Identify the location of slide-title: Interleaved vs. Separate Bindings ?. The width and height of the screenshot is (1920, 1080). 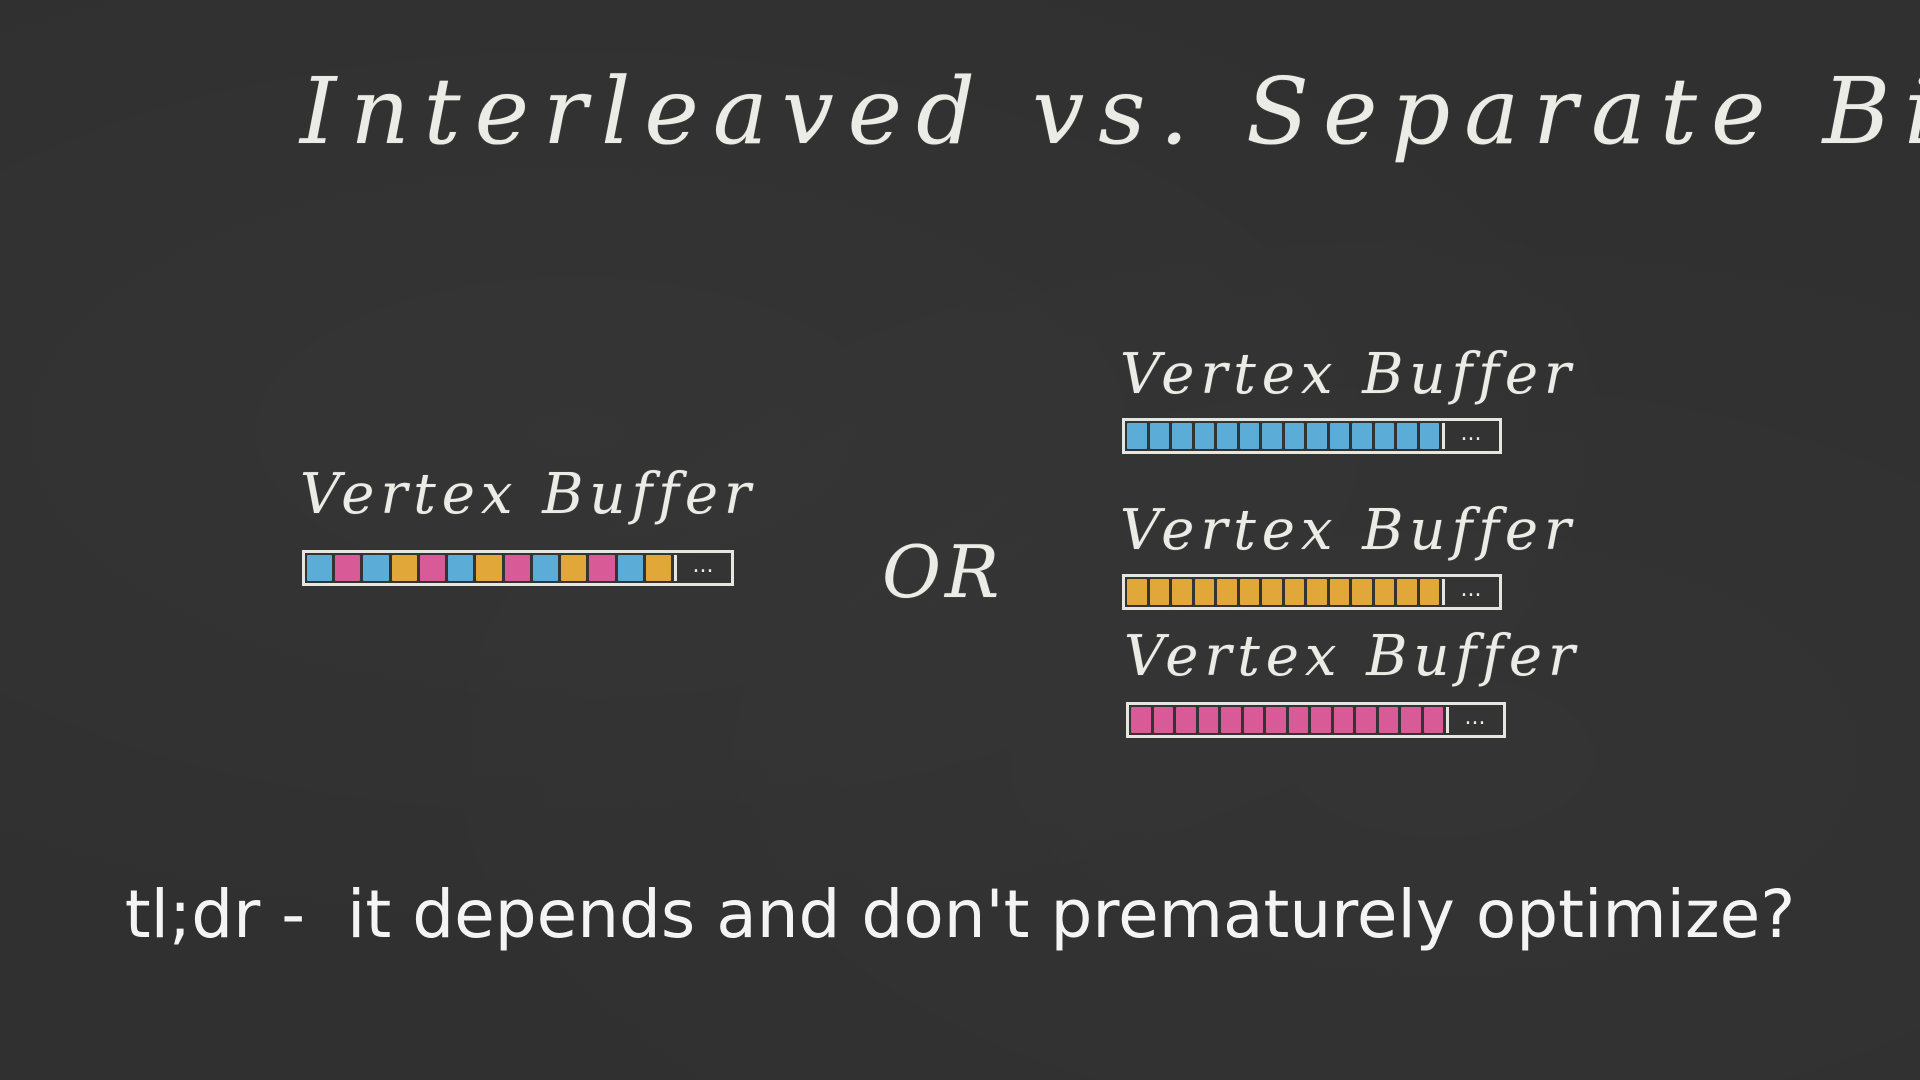
(1110, 111).